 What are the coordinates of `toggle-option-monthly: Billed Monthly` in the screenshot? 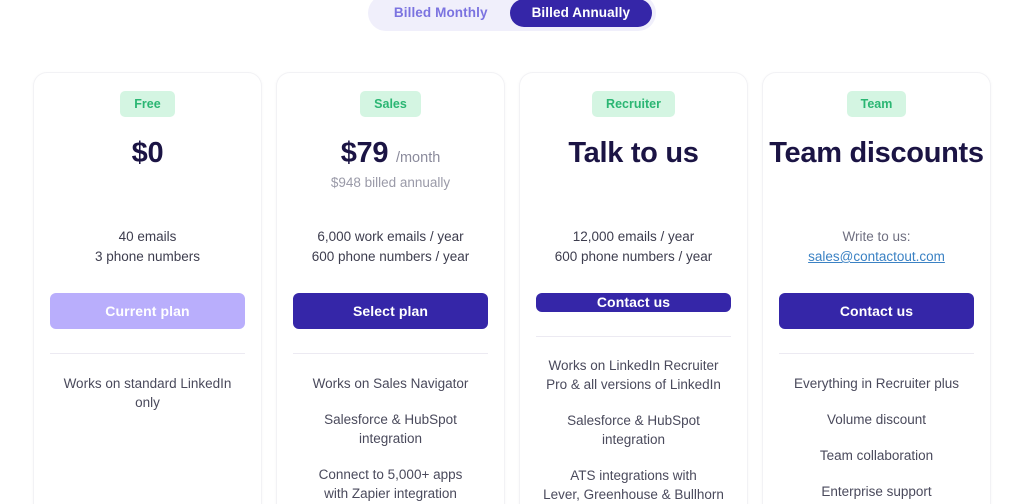 It's located at (441, 13).